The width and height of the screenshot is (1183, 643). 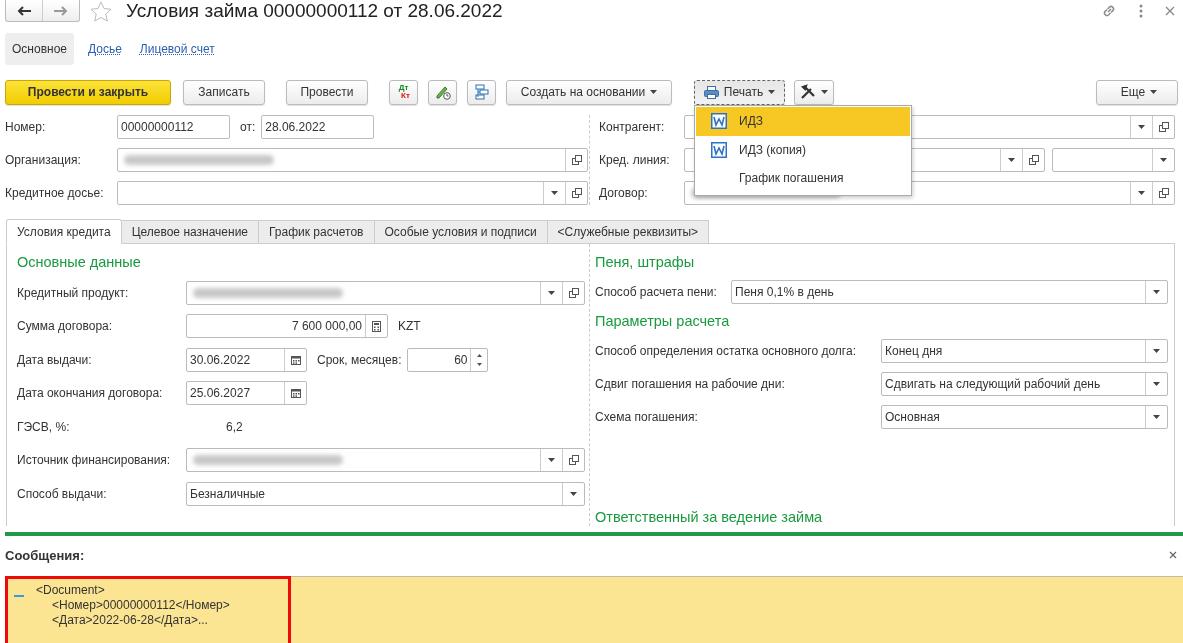 I want to click on field-label: Кредитный продукт:, so click(x=73, y=292).